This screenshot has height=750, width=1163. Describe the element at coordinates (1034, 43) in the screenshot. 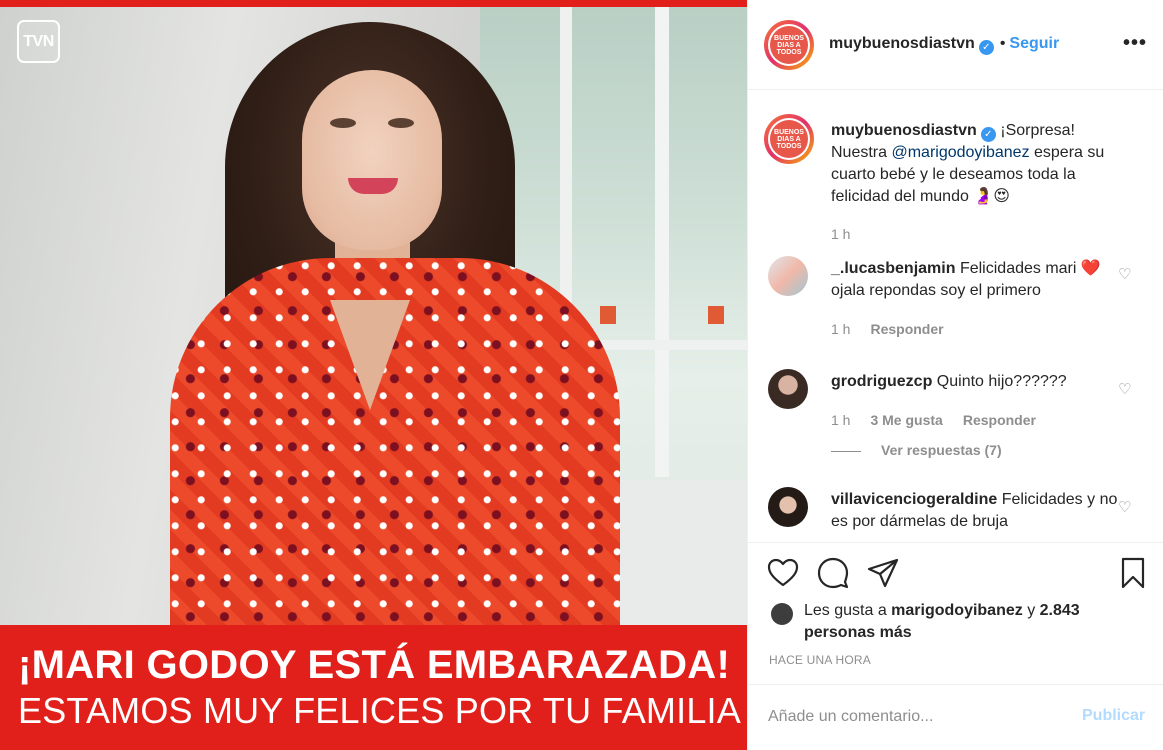

I see `follow-button: Seguir` at that location.